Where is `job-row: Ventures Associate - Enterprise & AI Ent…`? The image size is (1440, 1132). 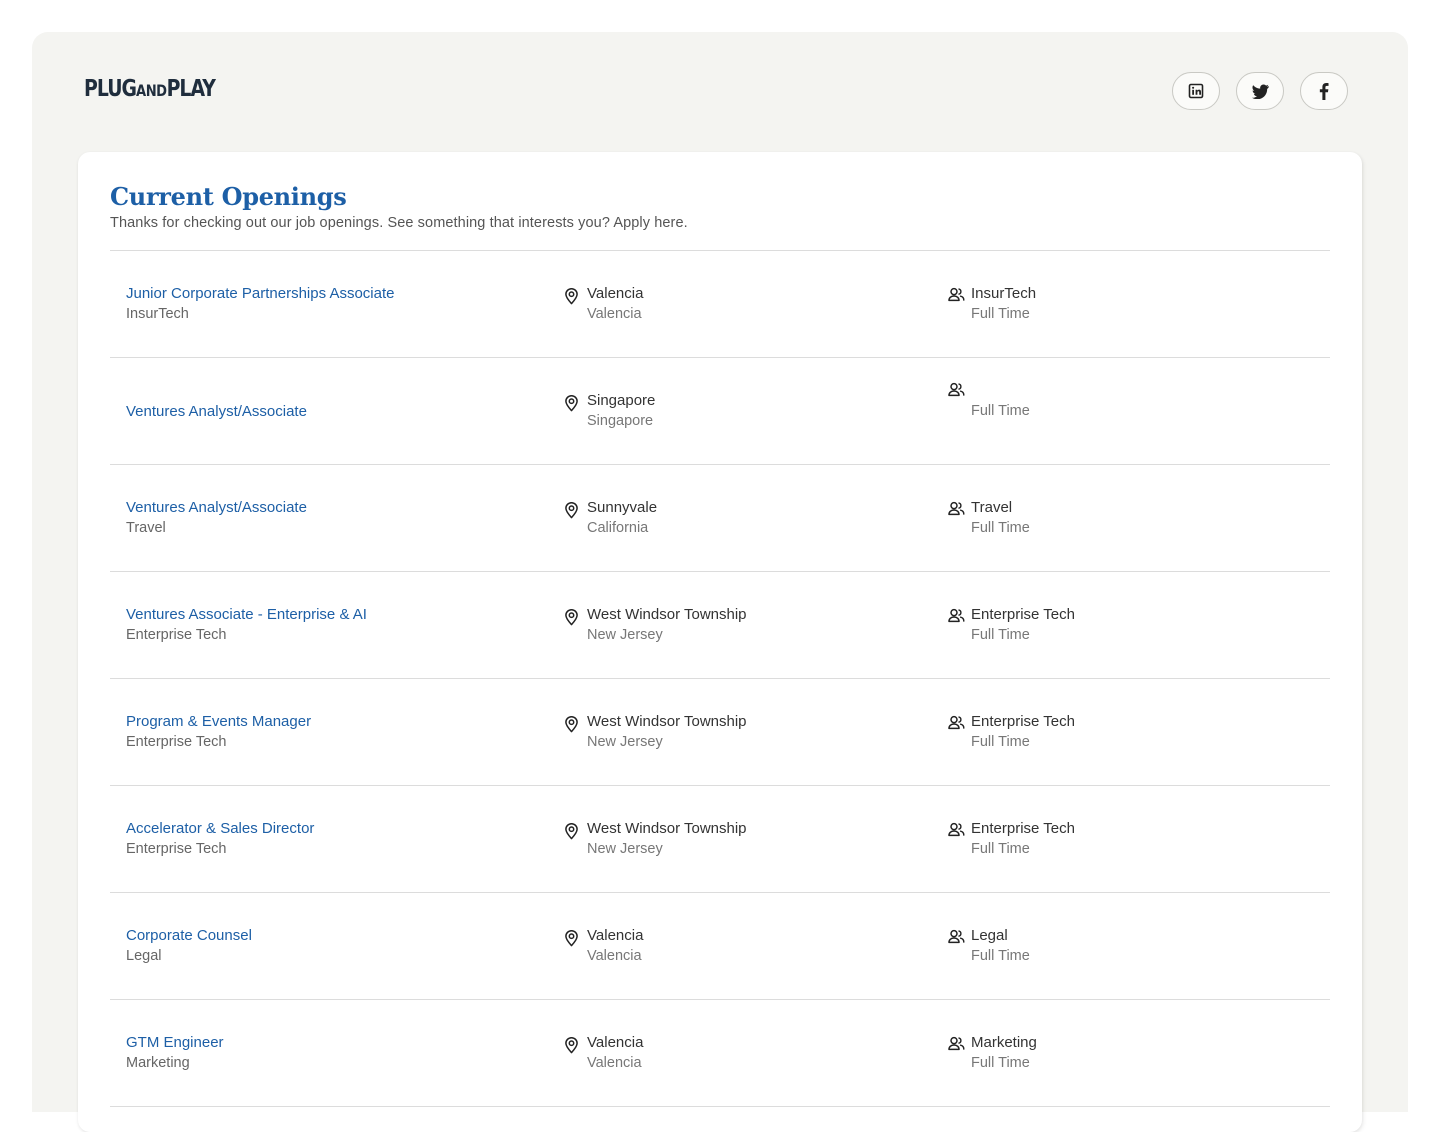 job-row: Ventures Associate - Enterprise & AI Ent… is located at coordinates (720, 625).